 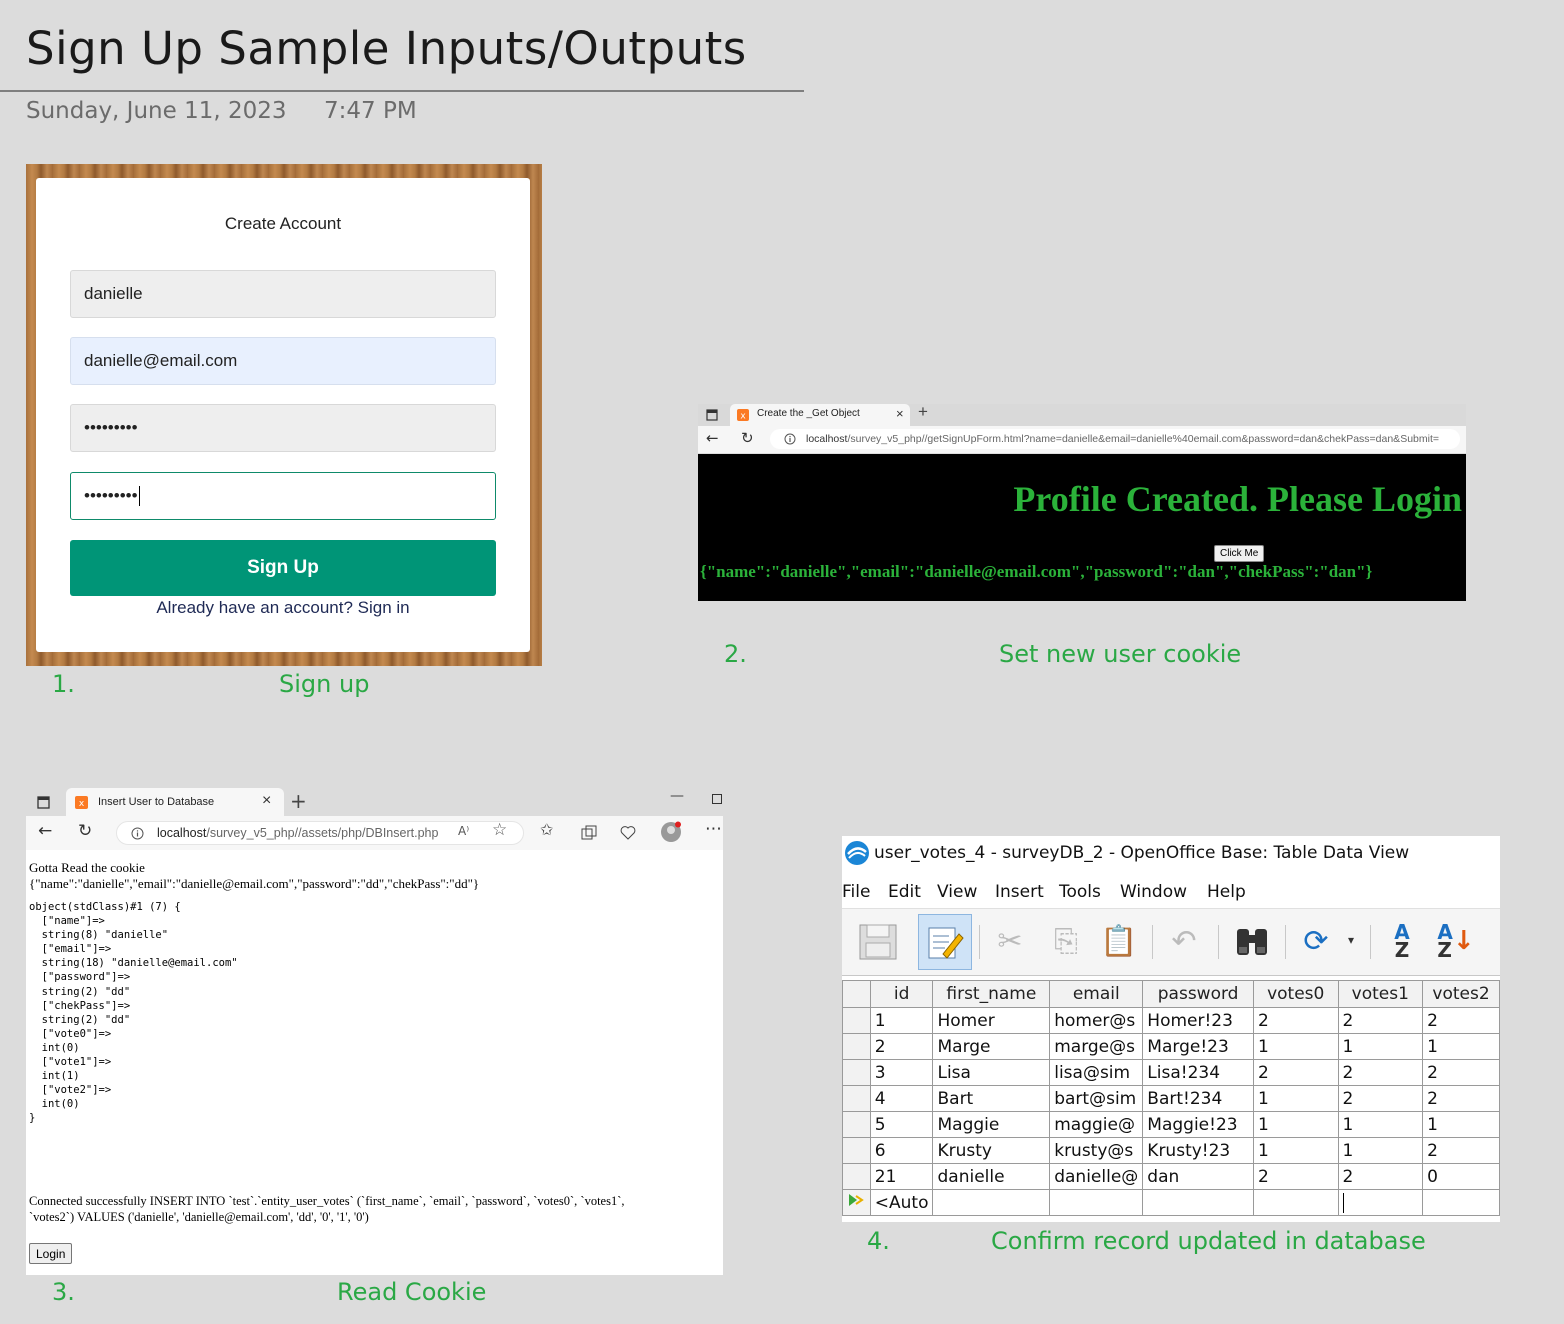 What do you see at coordinates (878, 941) in the screenshot?
I see `save-icon` at bounding box center [878, 941].